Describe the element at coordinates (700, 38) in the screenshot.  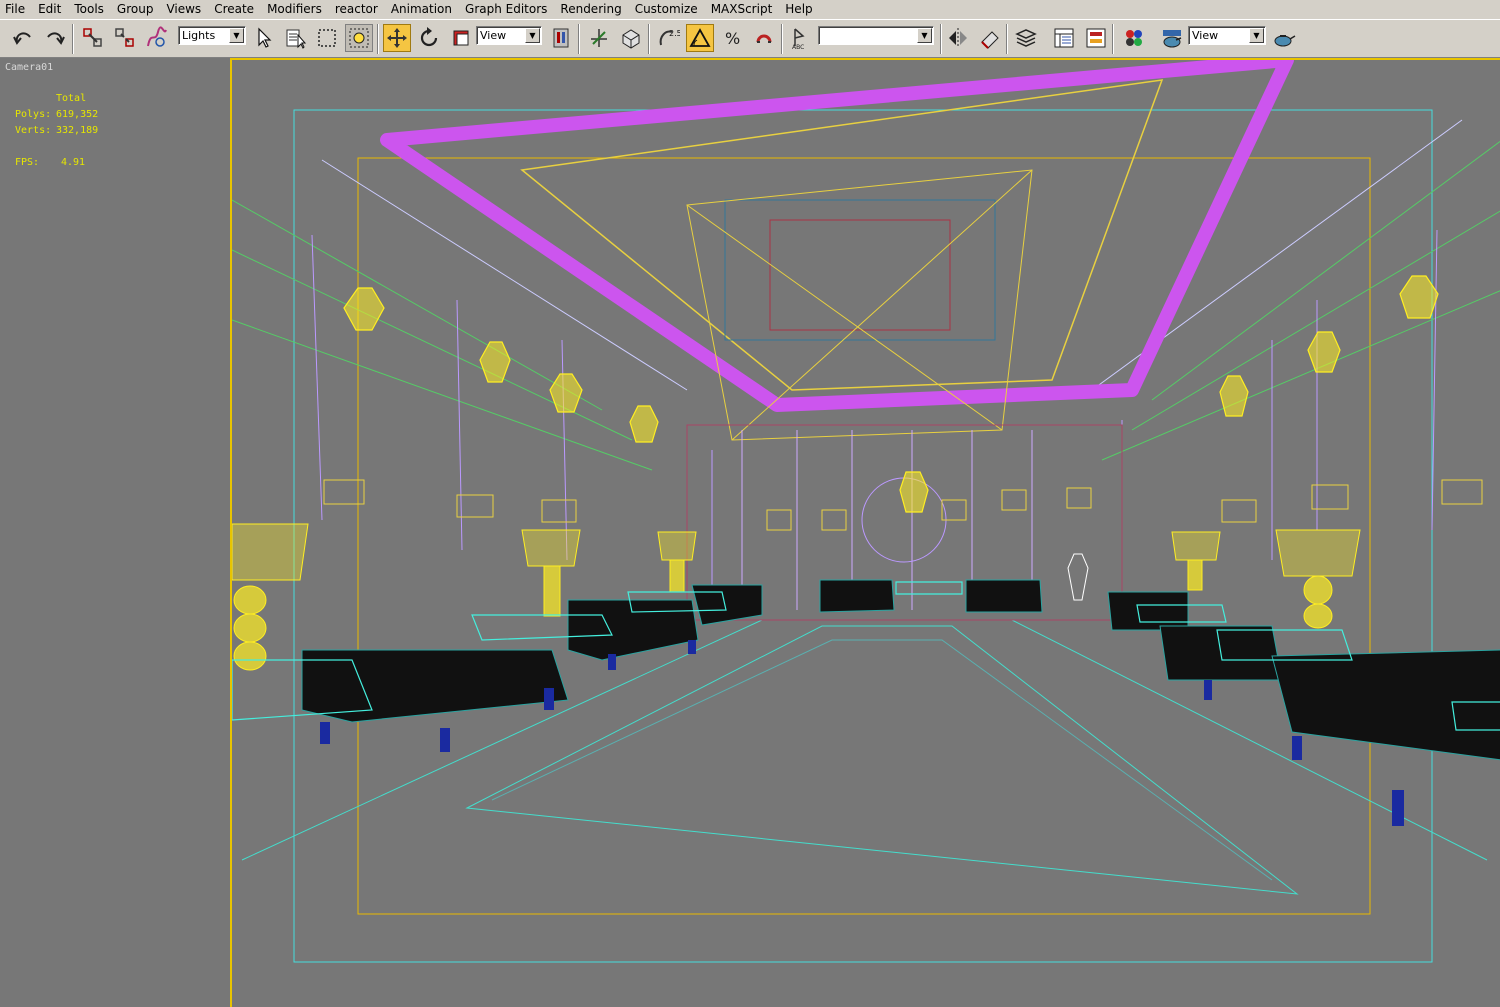
I see `angle-snap-icon` at that location.